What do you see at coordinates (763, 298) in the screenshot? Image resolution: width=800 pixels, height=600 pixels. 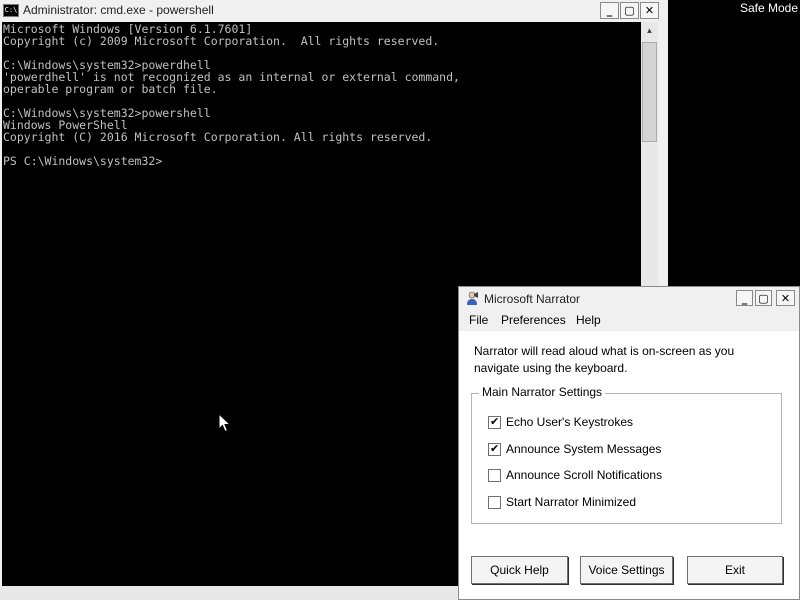 I see `maximize-button: ▢` at bounding box center [763, 298].